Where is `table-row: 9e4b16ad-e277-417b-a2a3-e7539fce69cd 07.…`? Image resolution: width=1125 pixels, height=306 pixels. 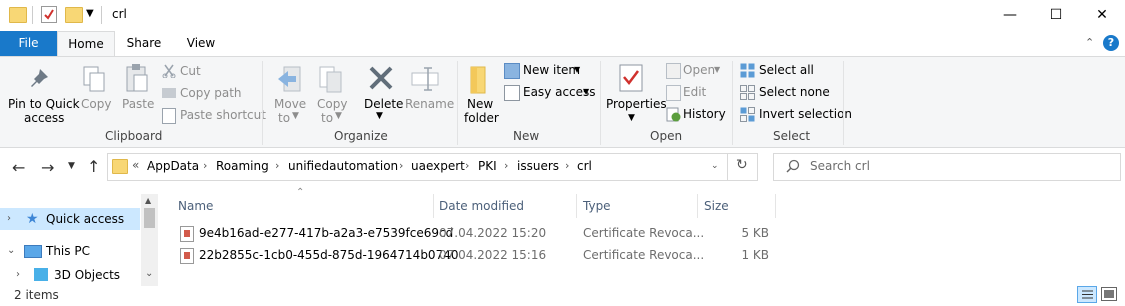 table-row: 9e4b16ad-e277-417b-a2a3-e7539fce69cd 07.… is located at coordinates (477, 233).